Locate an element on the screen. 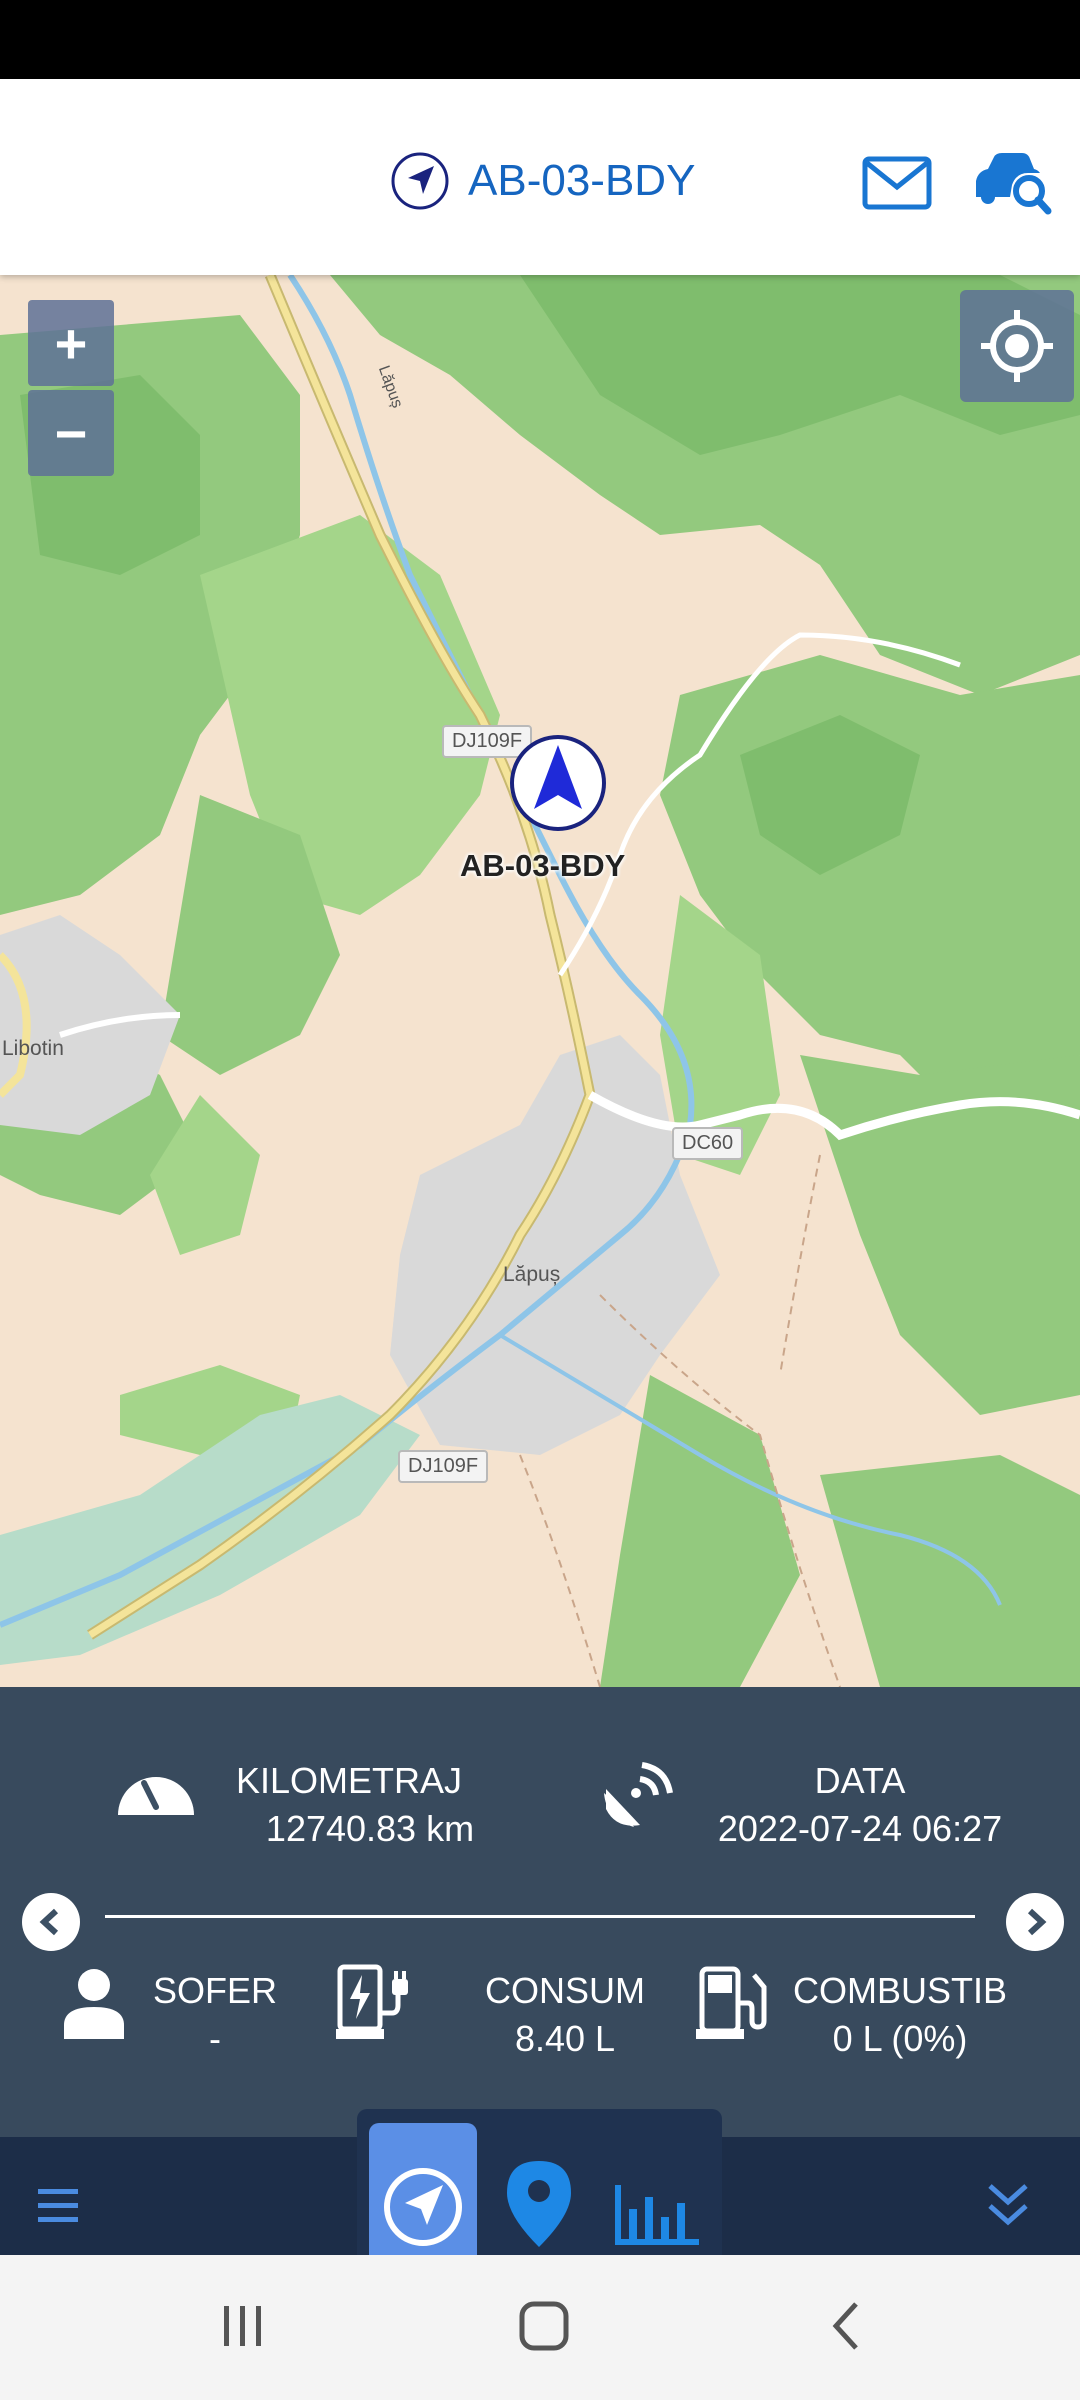  consum-cell: CONSUM 8.40 L is located at coordinates (565, 2015).